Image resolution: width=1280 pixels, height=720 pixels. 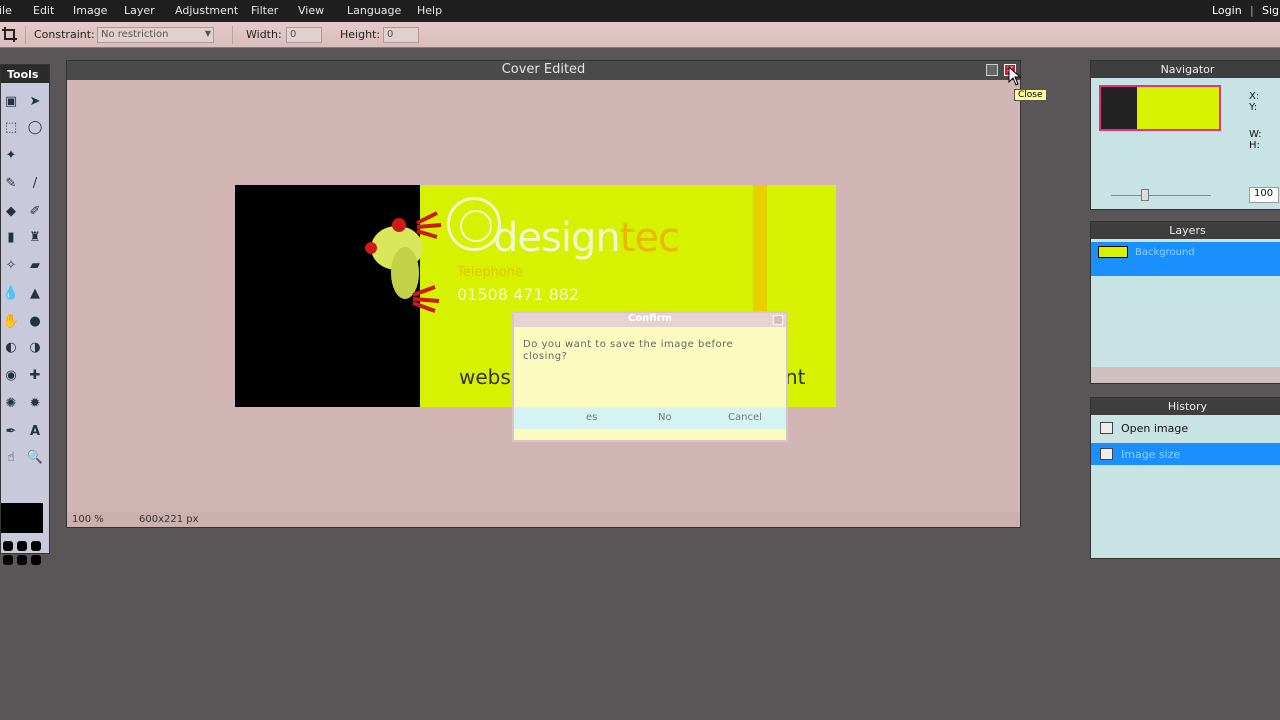 I want to click on signup-link: Sig, so click(x=1270, y=10).